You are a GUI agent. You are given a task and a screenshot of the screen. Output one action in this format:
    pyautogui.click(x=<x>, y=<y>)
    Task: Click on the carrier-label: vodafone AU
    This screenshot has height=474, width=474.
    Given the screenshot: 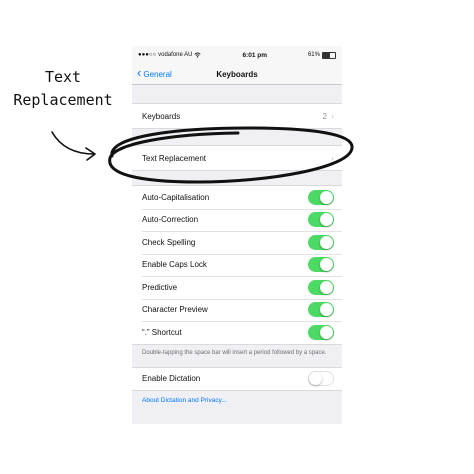 What is the action you would take?
    pyautogui.click(x=175, y=55)
    